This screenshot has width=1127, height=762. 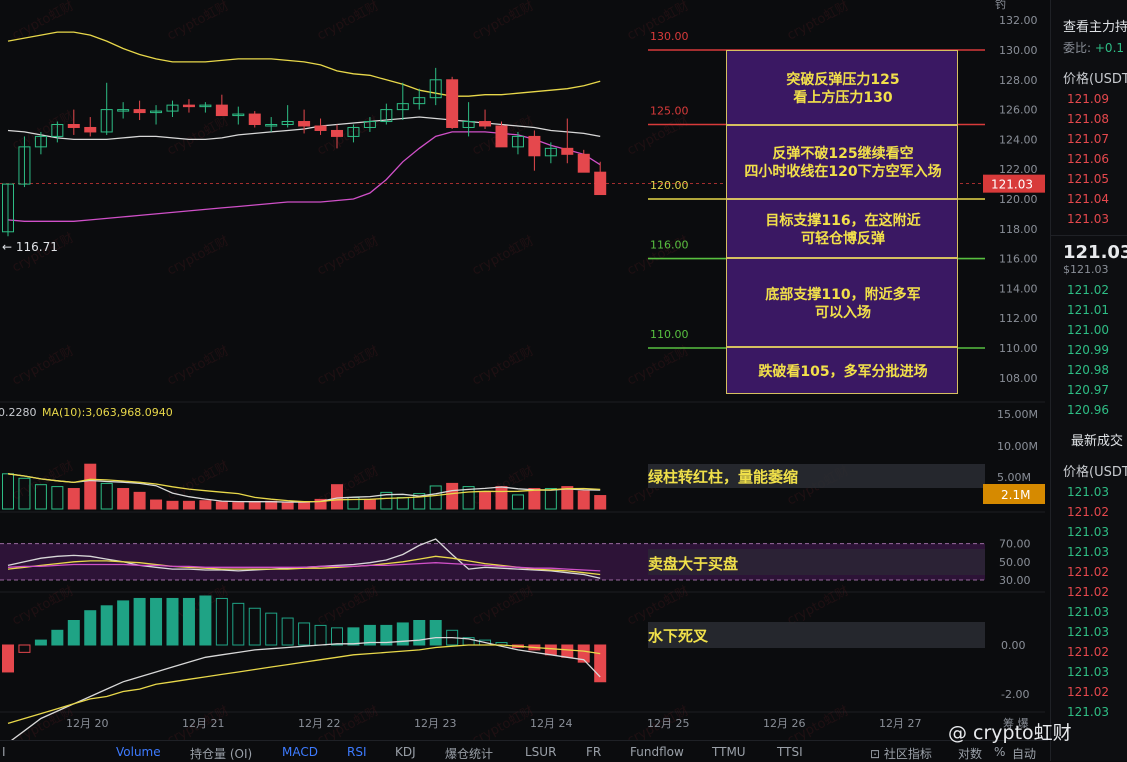 What do you see at coordinates (842, 370) in the screenshot?
I see `annotation-box: 跌破看105，多军分批进场` at bounding box center [842, 370].